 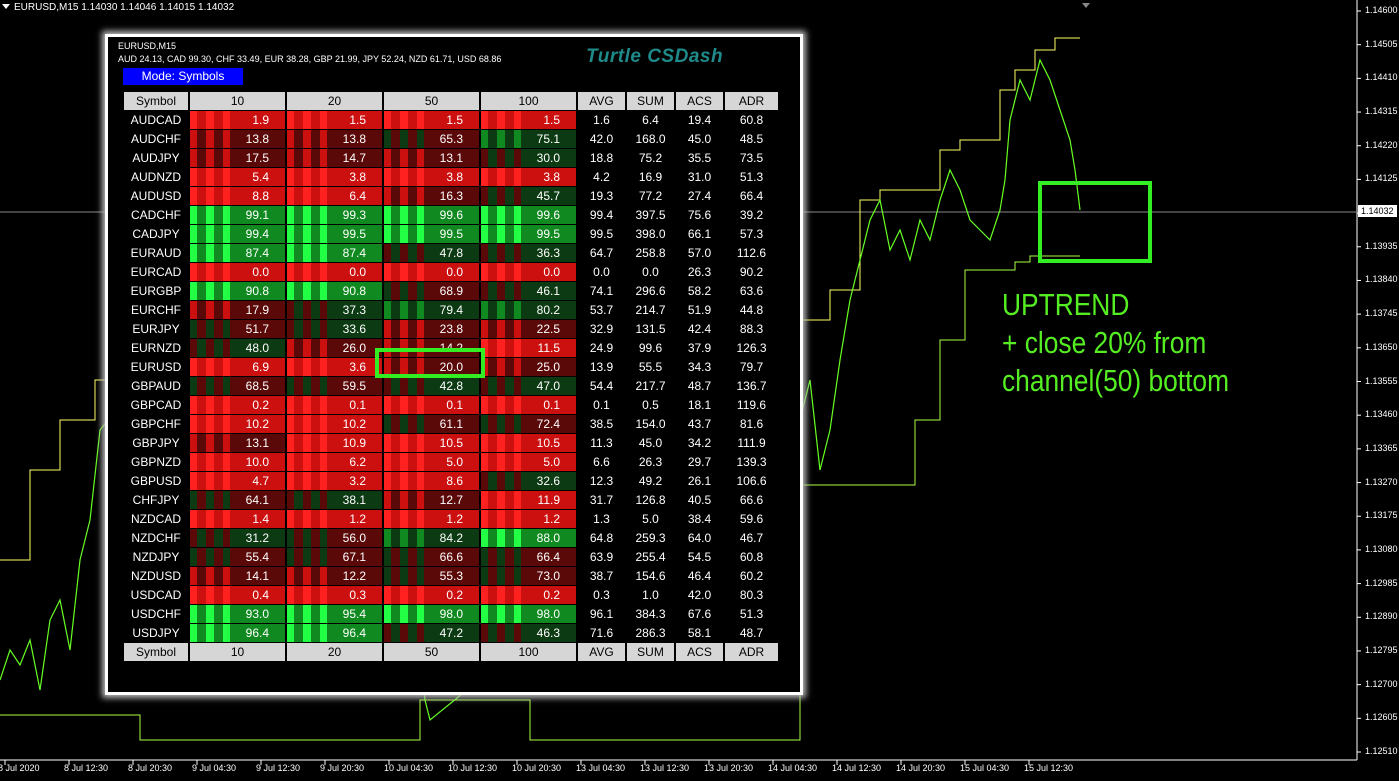 I want to click on symbol-cell: CHFJPY, so click(x=156, y=500).